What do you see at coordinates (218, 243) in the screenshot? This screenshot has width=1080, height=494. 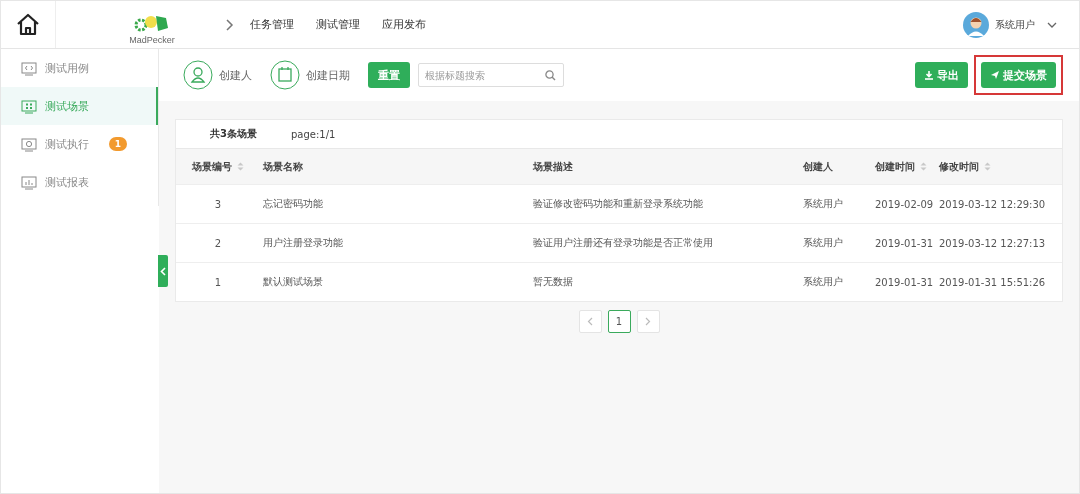 I see `table-cell: 2` at bounding box center [218, 243].